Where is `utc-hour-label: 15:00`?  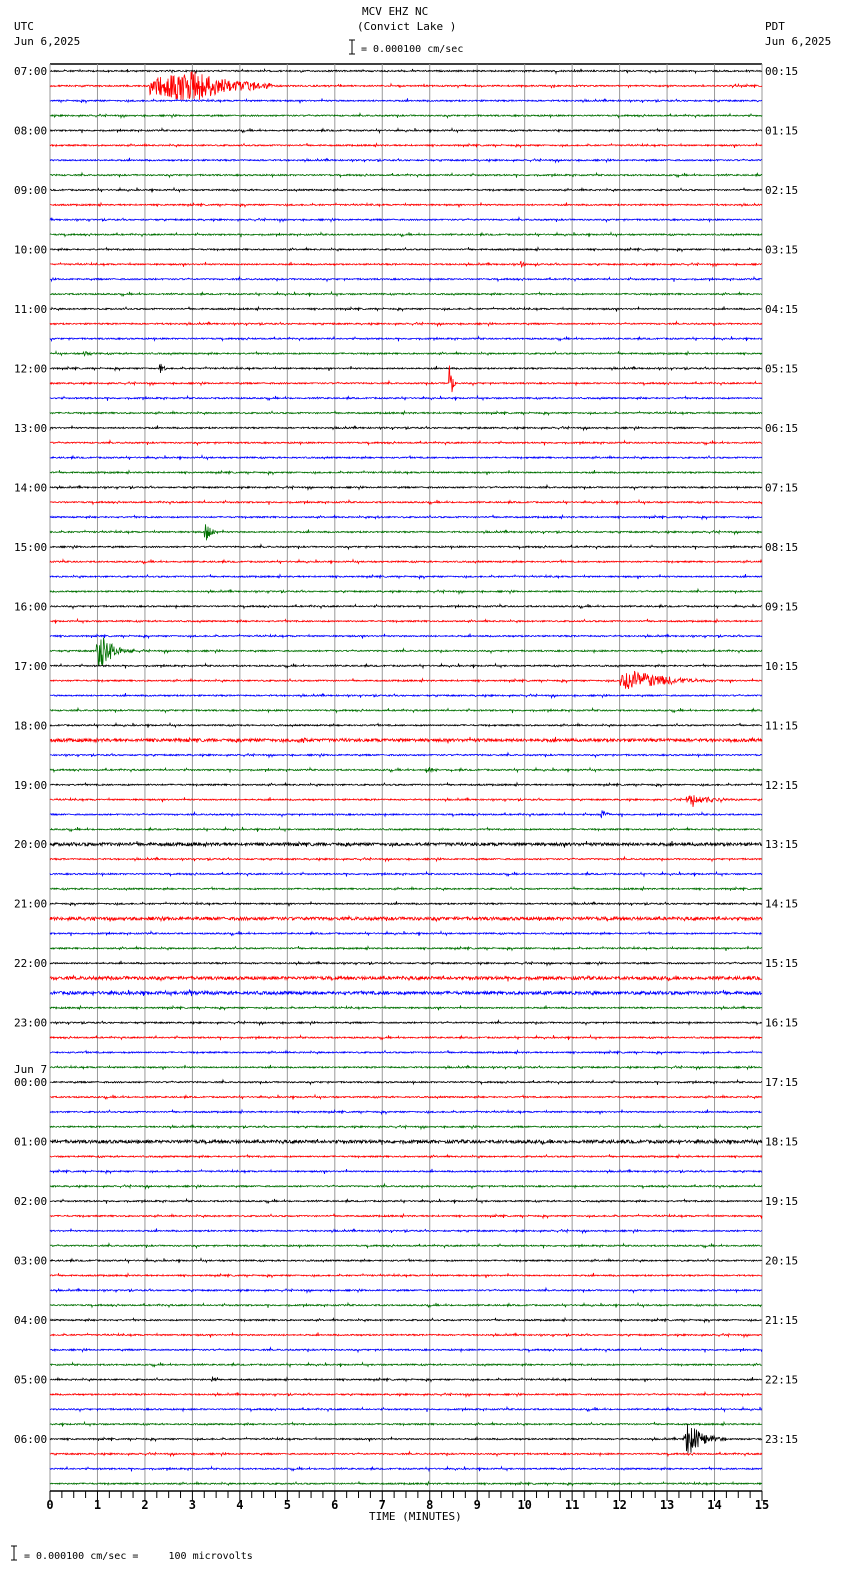 utc-hour-label: 15:00 is located at coordinates (30, 547).